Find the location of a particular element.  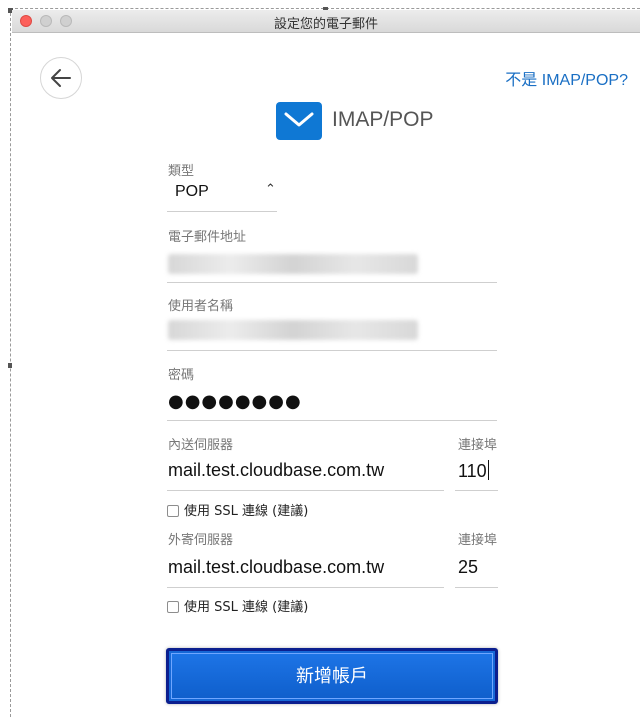

text-cursor is located at coordinates (488, 470).